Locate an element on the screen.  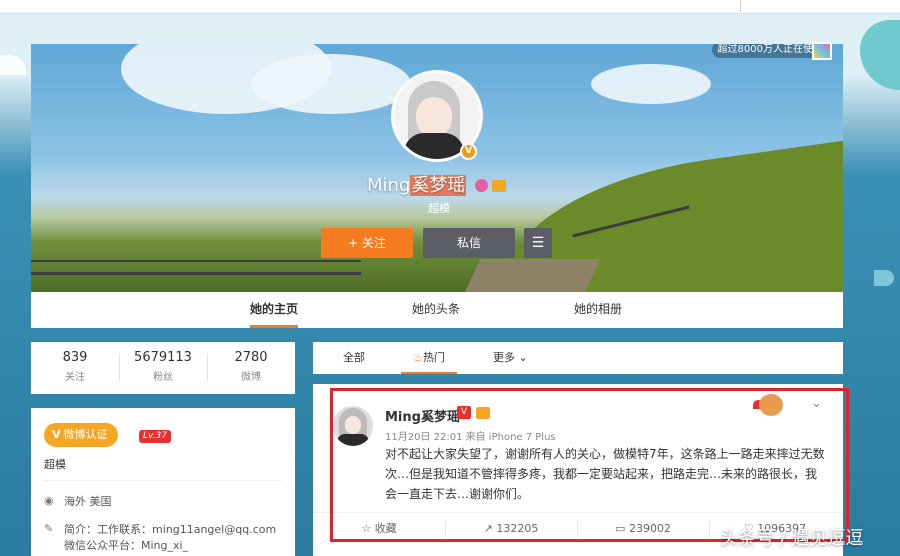
location-text: 海外 美国 is located at coordinates (88, 501).